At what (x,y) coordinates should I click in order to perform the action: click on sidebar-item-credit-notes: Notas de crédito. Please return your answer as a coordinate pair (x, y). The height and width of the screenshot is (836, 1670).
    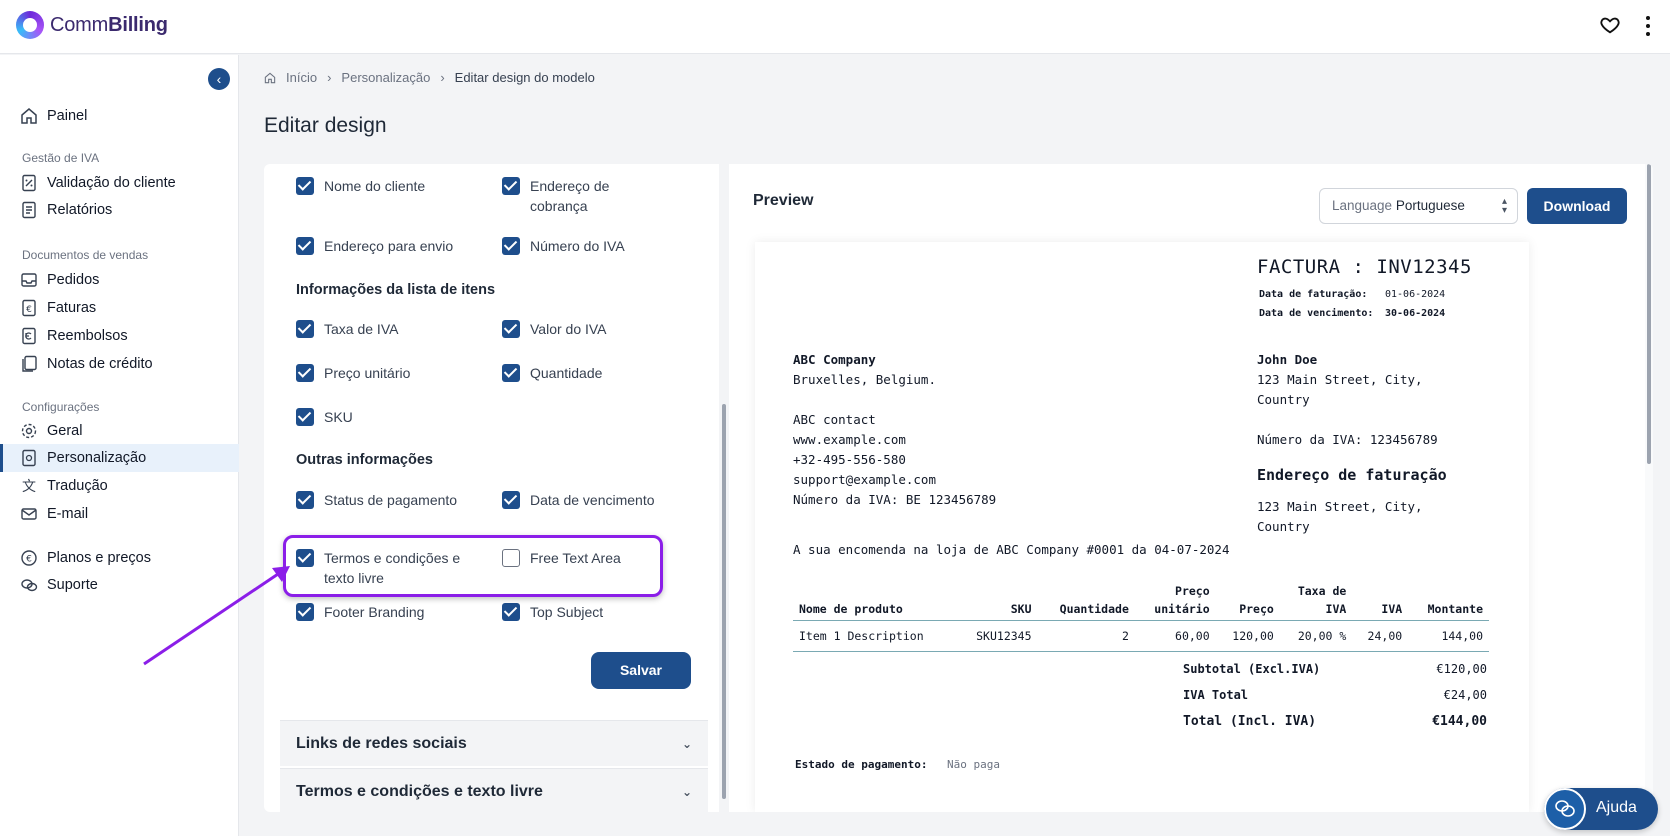
    Looking at the image, I should click on (119, 364).